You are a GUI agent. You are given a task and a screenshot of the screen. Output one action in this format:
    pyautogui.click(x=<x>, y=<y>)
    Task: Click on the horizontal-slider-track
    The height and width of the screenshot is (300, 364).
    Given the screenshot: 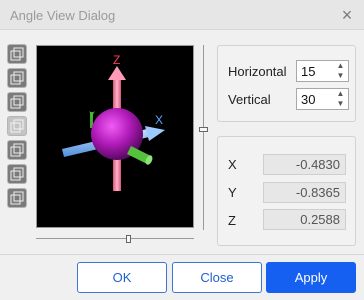 What is the action you would take?
    pyautogui.click(x=115, y=238)
    